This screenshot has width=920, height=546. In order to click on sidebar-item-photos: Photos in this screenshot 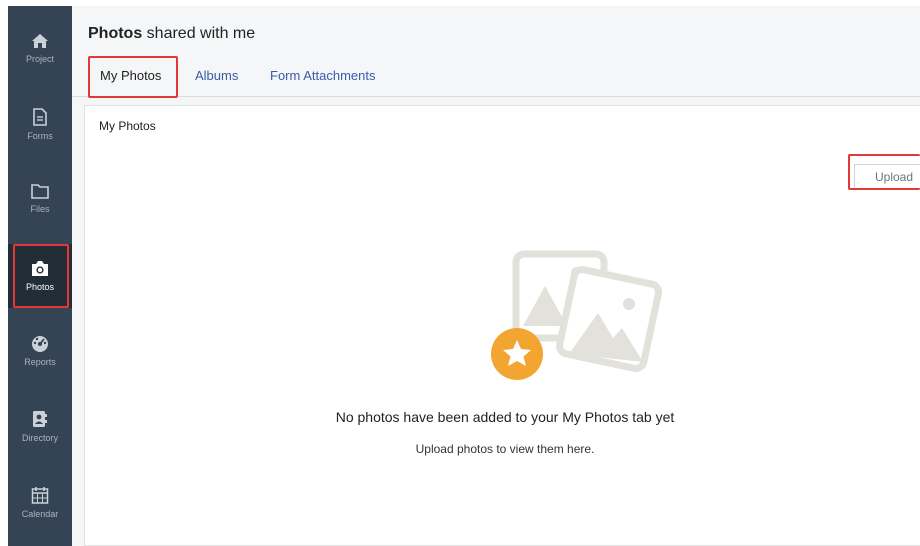, I will do `click(40, 276)`.